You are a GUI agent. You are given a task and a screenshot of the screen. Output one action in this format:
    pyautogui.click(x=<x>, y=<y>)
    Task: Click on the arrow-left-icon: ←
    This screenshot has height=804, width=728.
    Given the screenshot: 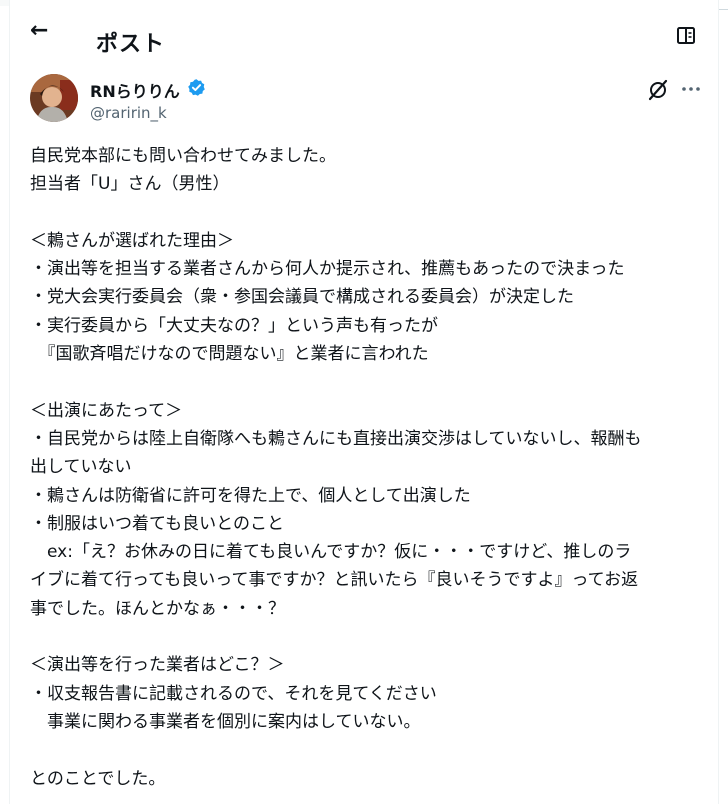 What is the action you would take?
    pyautogui.click(x=39, y=30)
    